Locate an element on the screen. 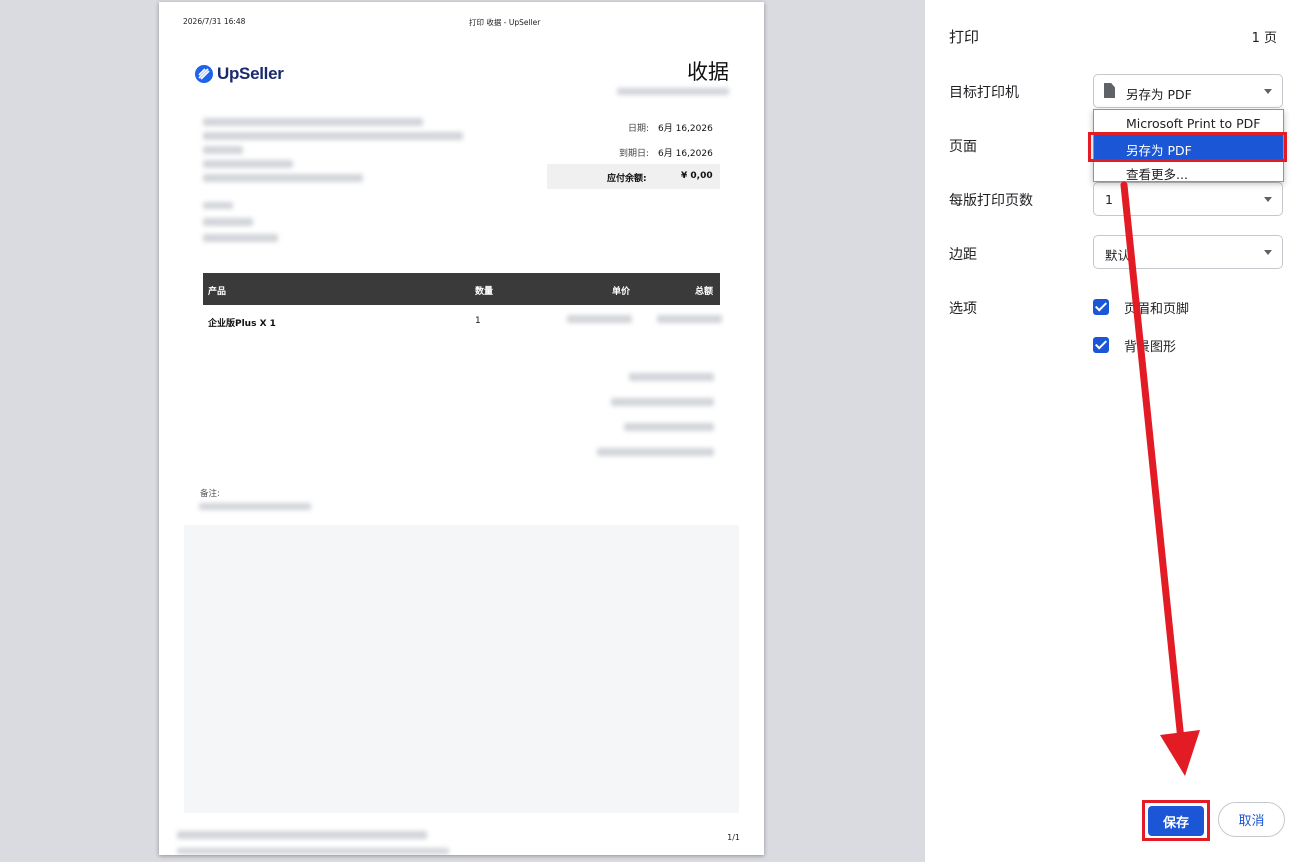 The image size is (1307, 862). document-icon is located at coordinates (1109, 90).